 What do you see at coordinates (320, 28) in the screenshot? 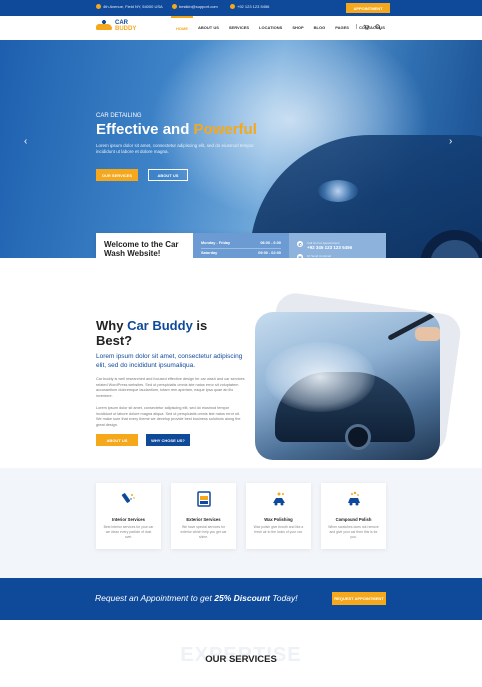
I see `menu-item-blog: BLOG` at bounding box center [320, 28].